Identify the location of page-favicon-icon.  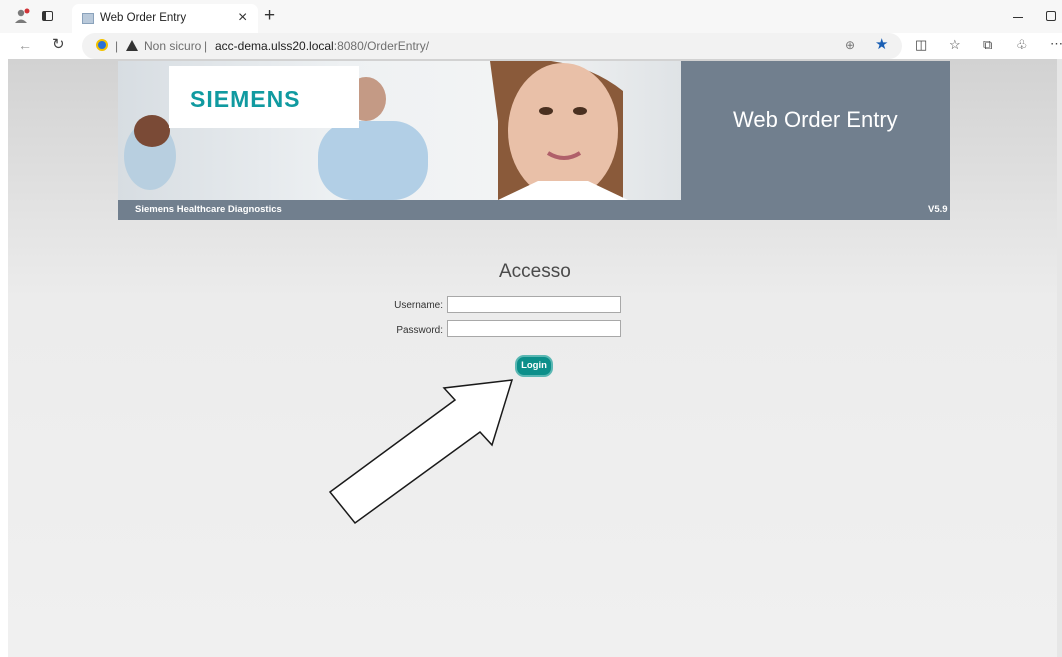
(88, 18).